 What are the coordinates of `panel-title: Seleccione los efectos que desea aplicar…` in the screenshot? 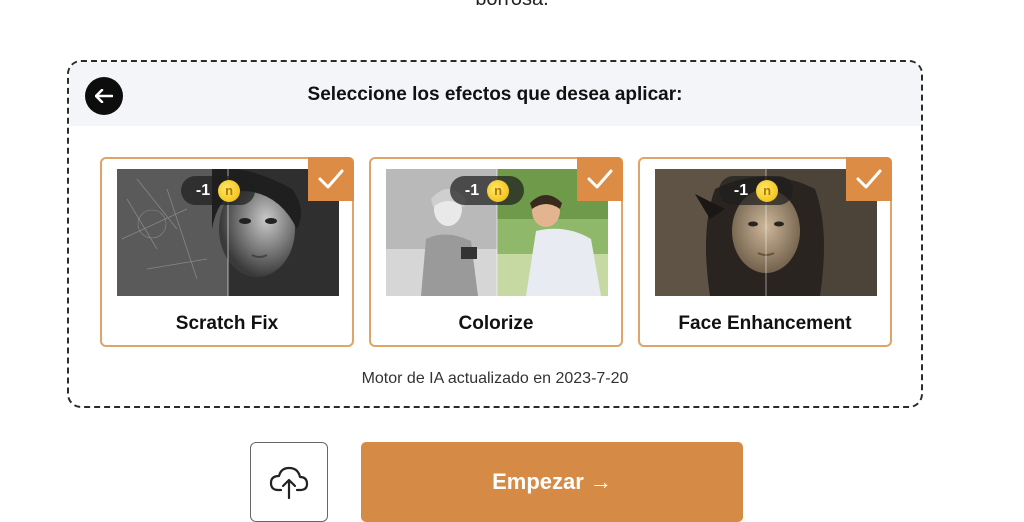 It's located at (495, 94).